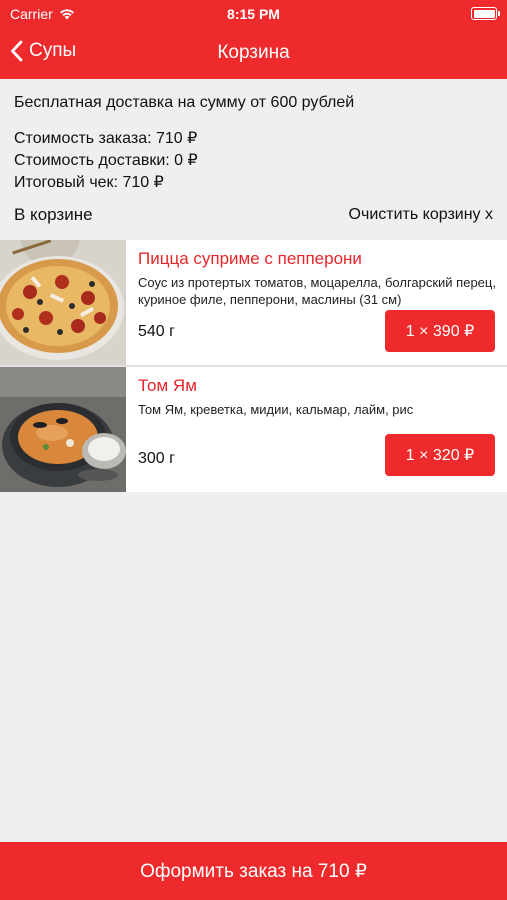 The width and height of the screenshot is (507, 900). I want to click on product-image-tom-yum, so click(63, 429).